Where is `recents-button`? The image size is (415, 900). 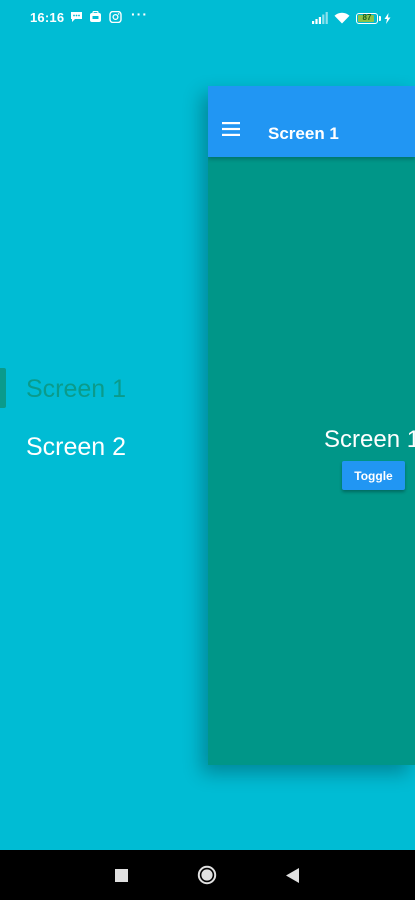 recents-button is located at coordinates (121, 875).